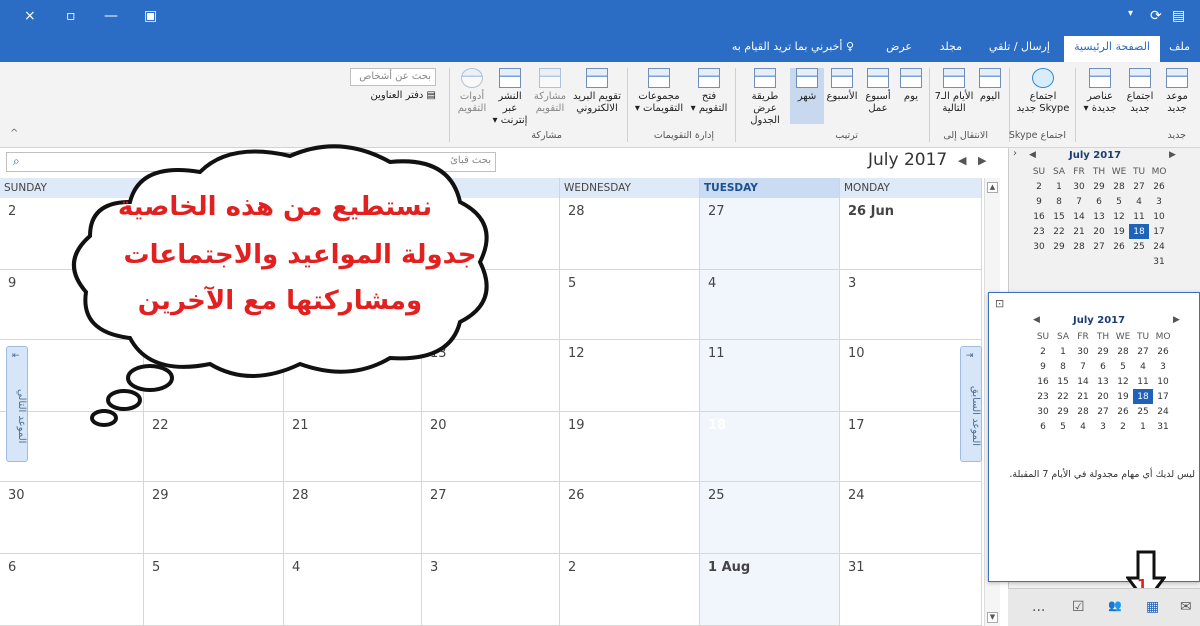  Describe the element at coordinates (472, 91) in the screenshot. I see `calendar-tools-button: أدوات التقويم` at that location.